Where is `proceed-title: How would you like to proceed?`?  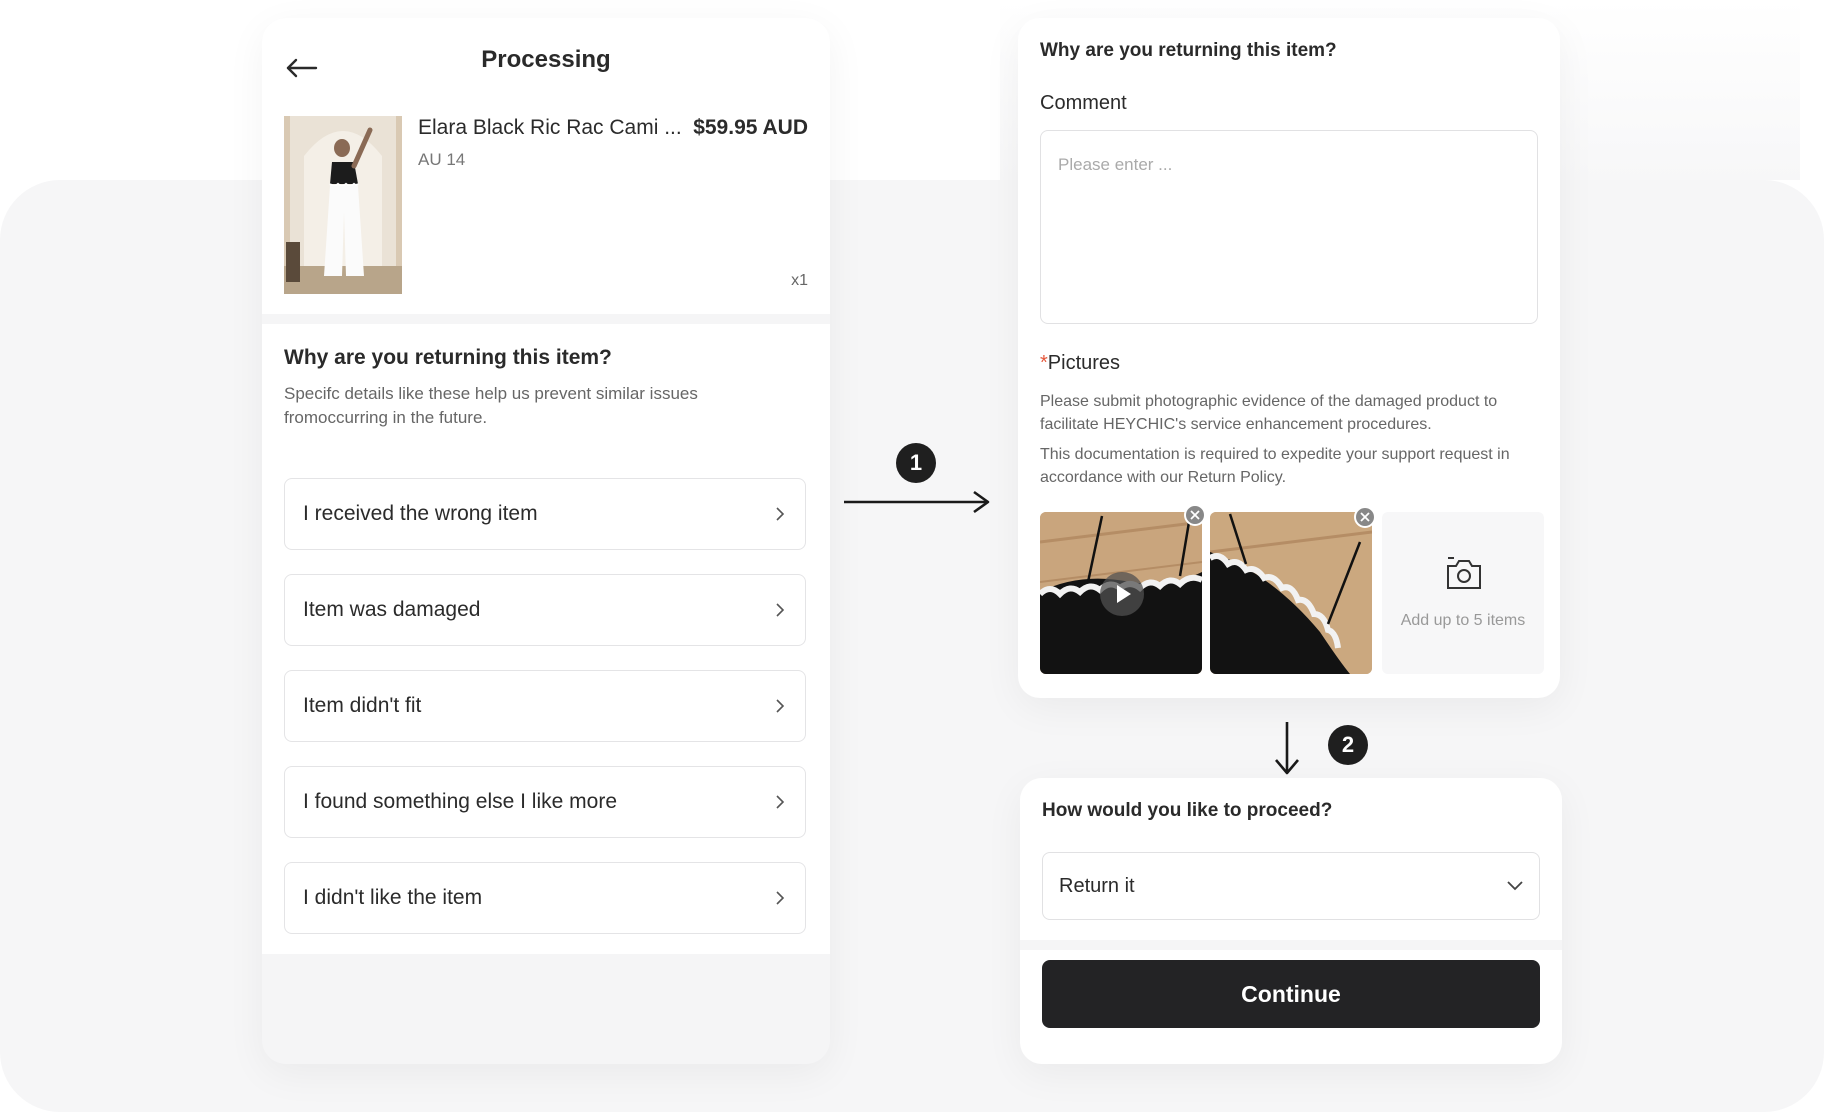
proceed-title: How would you like to proceed? is located at coordinates (1187, 810).